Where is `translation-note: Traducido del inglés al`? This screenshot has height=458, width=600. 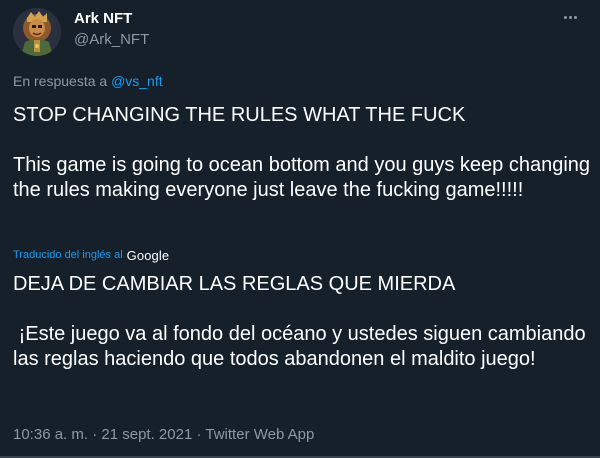
translation-note: Traducido del inglés al is located at coordinates (68, 255).